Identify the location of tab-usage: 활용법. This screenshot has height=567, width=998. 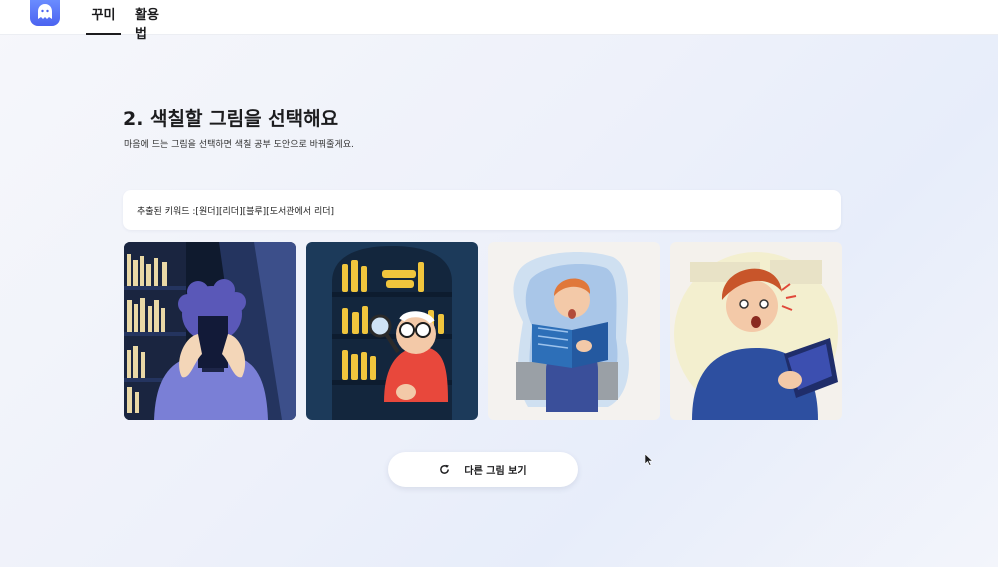
(152, 23).